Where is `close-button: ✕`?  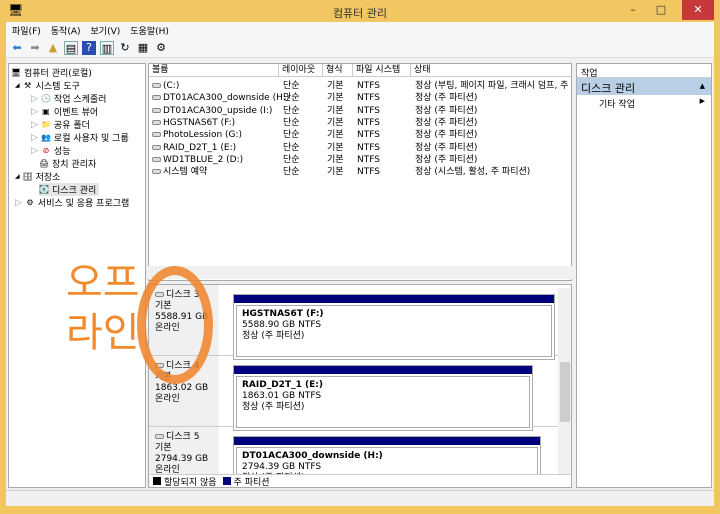 close-button: ✕ is located at coordinates (698, 10).